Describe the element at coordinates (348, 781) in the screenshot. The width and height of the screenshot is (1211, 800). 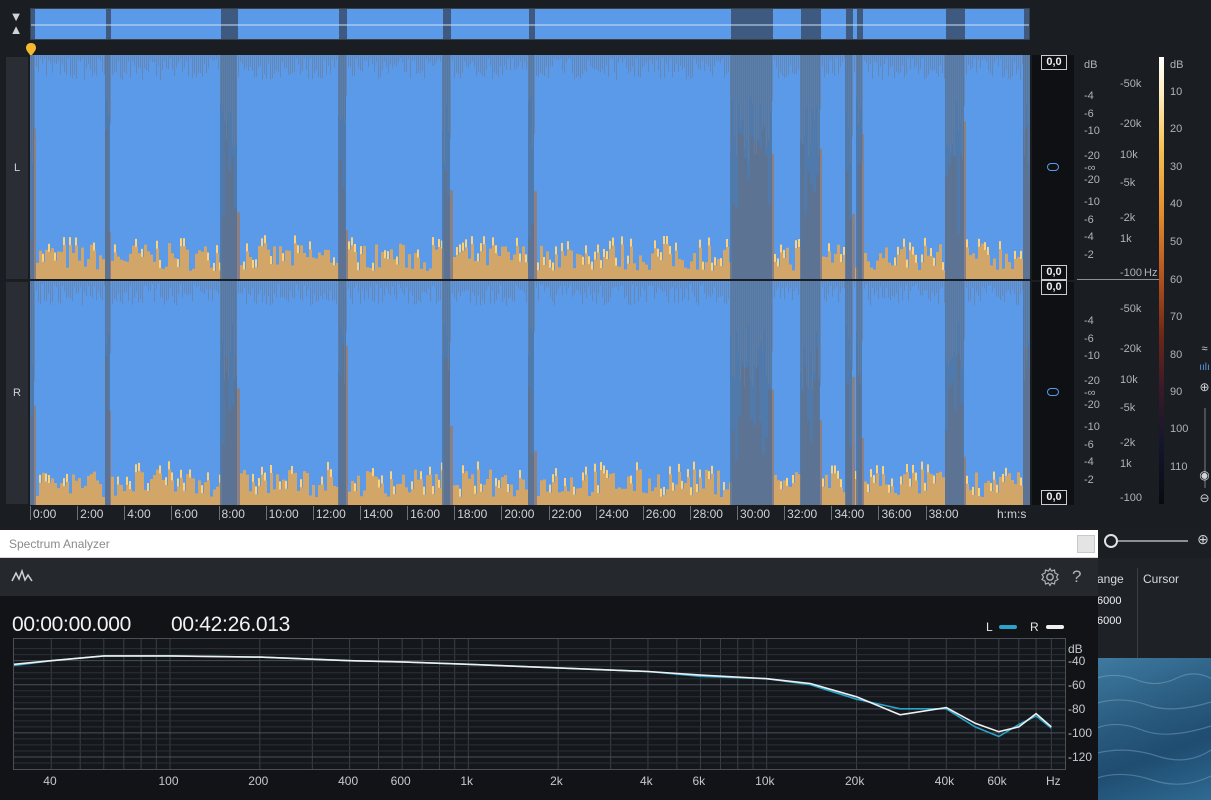
I see `hz-tick-label: 400` at that location.